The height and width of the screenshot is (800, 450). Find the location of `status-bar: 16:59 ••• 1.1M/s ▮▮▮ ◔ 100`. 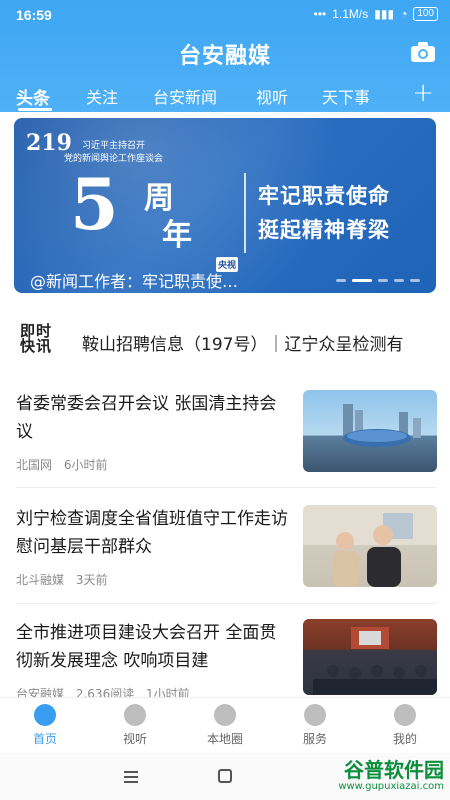

status-bar: 16:59 ••• 1.1M/s ▮▮▮ ◔ 100 is located at coordinates (225, 15).